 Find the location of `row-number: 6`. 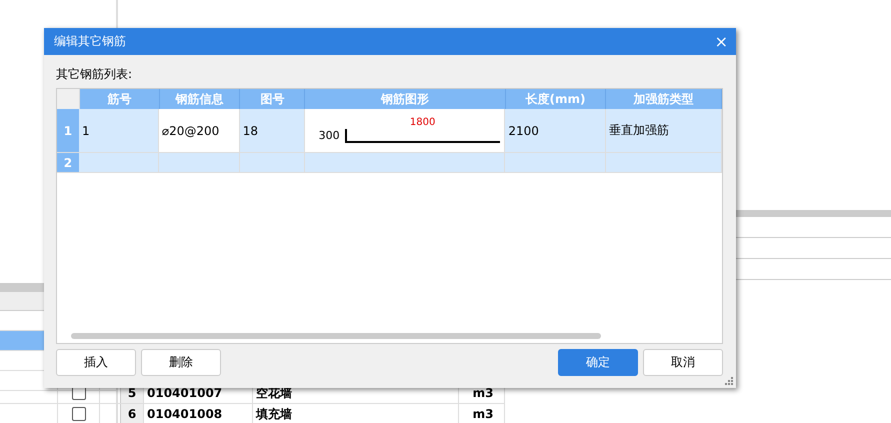

row-number: 6 is located at coordinates (131, 413).